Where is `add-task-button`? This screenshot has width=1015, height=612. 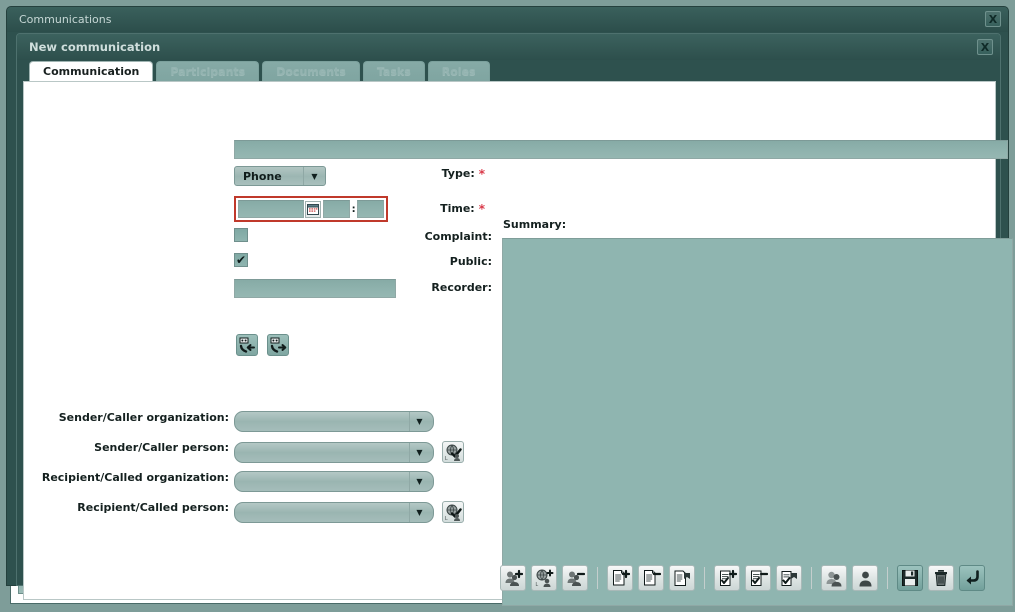 add-task-button is located at coordinates (727, 578).